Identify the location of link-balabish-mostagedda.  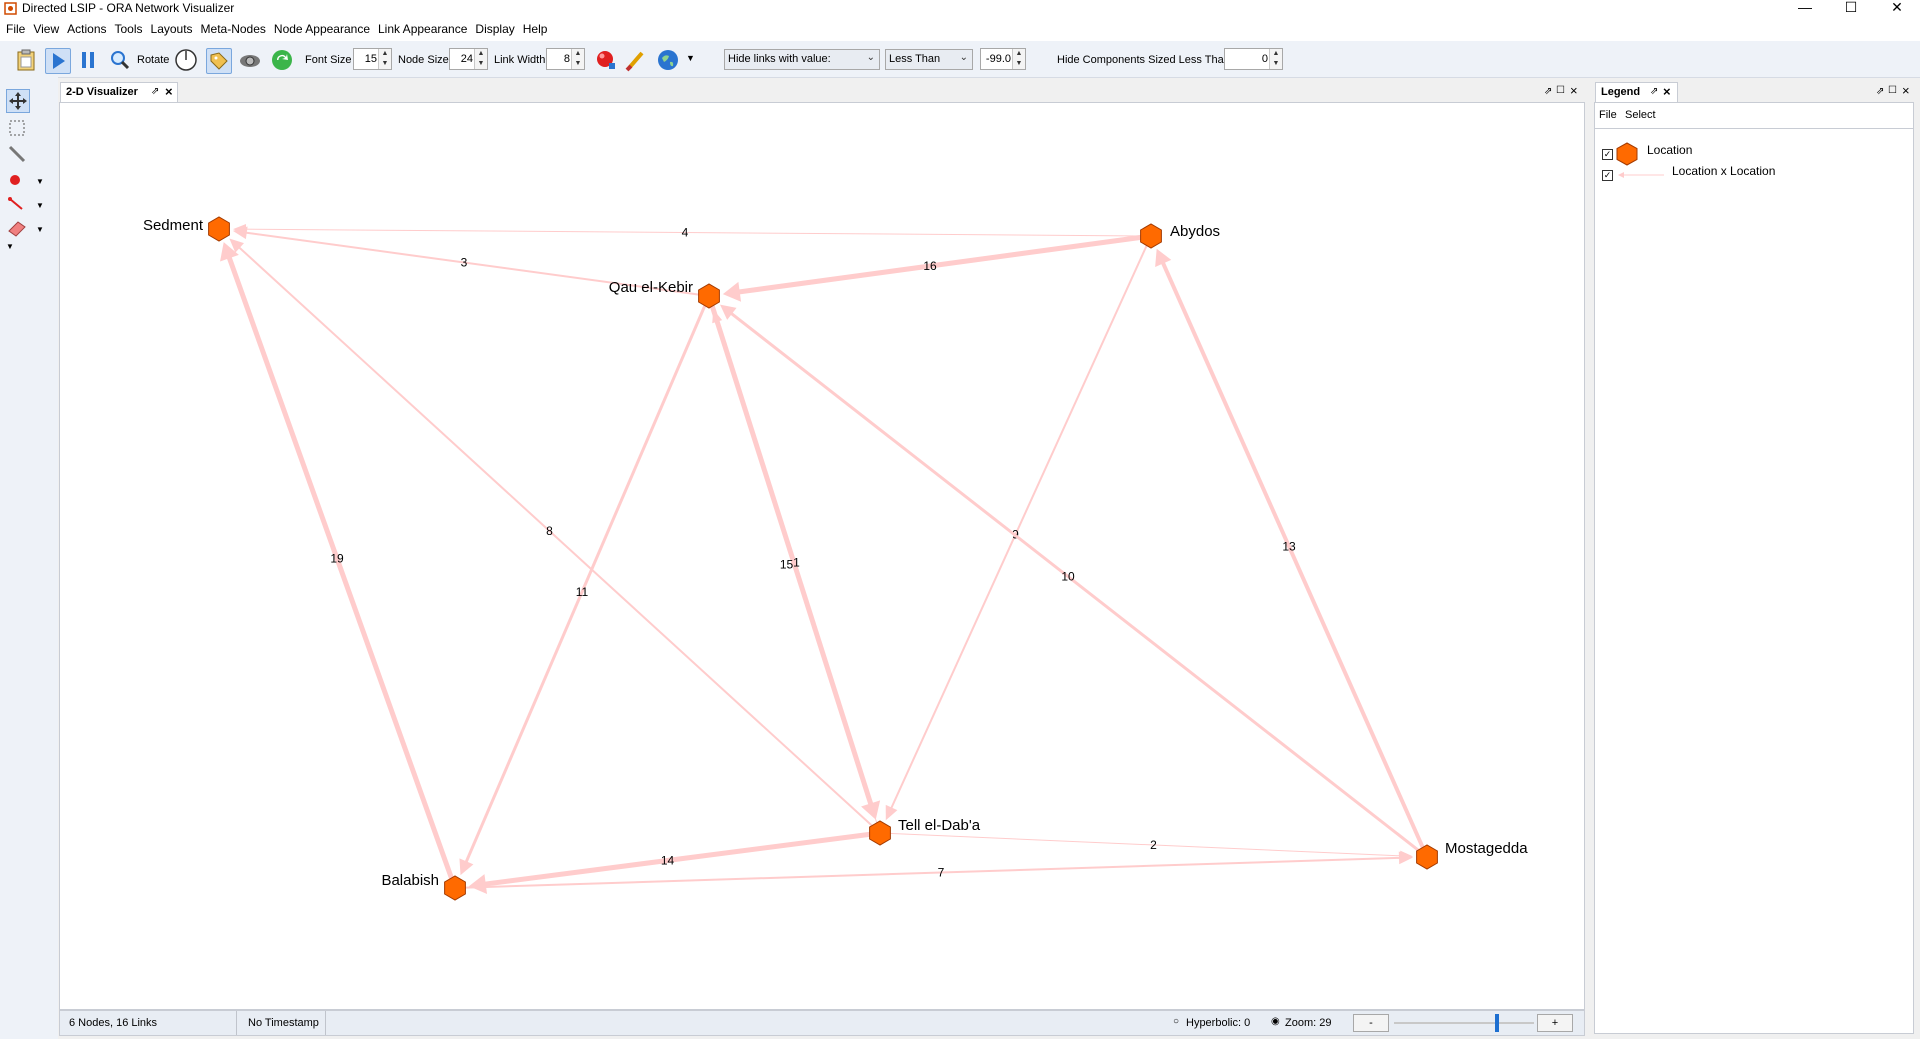
(930, 872).